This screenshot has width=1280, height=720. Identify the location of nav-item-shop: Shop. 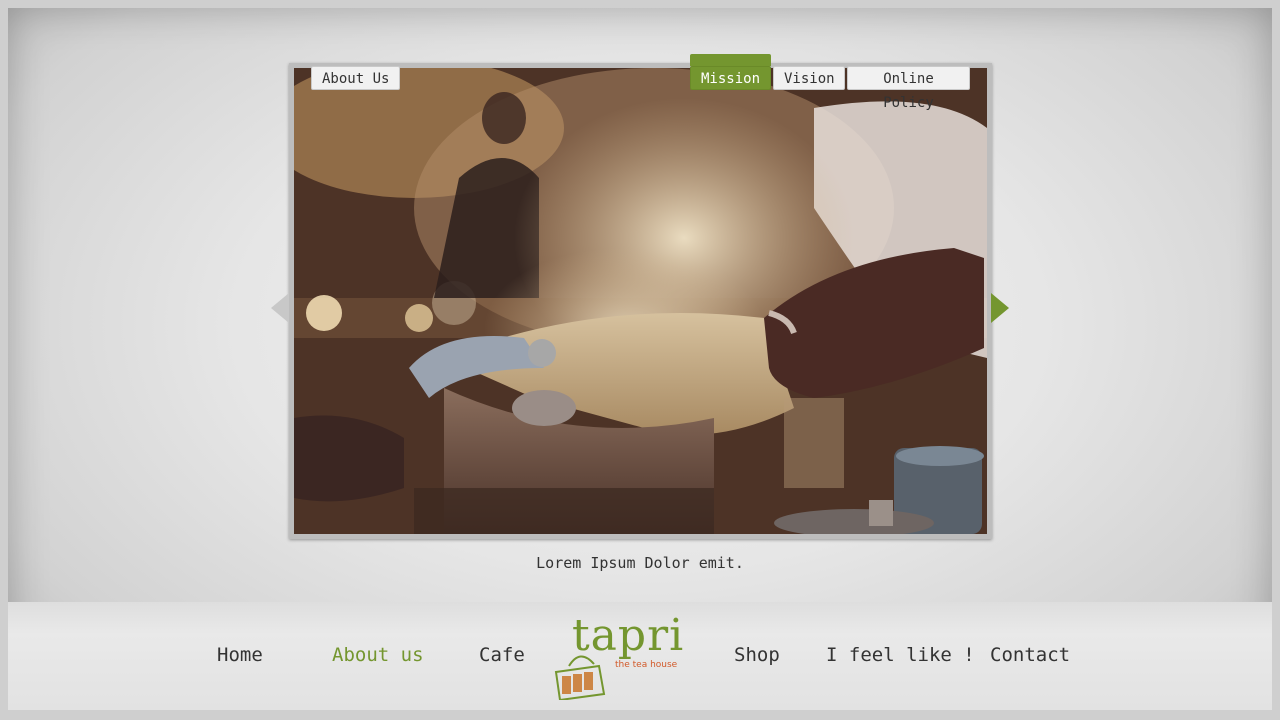
(757, 655).